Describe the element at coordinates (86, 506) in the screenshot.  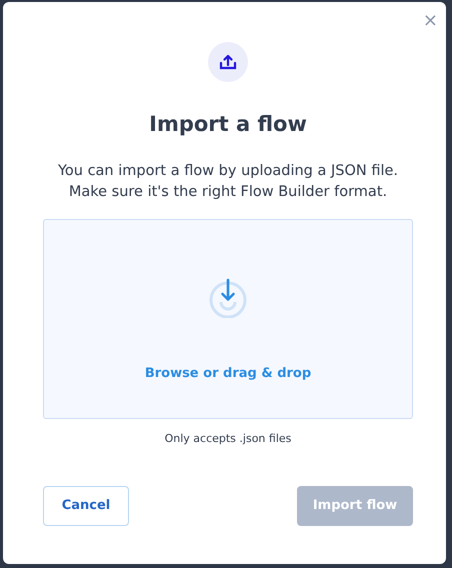
I see `cancel-button: Cancel` at that location.